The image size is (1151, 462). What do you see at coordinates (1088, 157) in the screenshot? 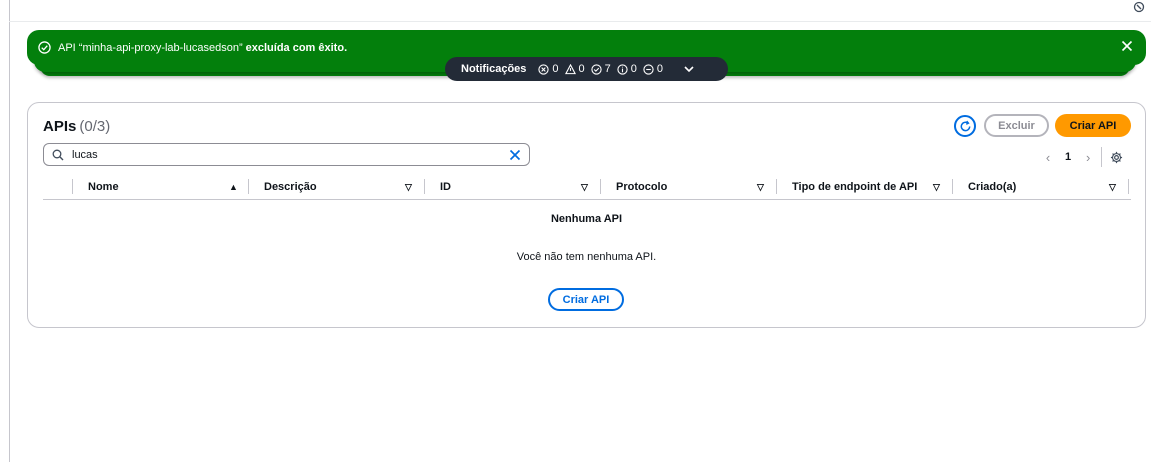
I see `next-page-icon: ›` at bounding box center [1088, 157].